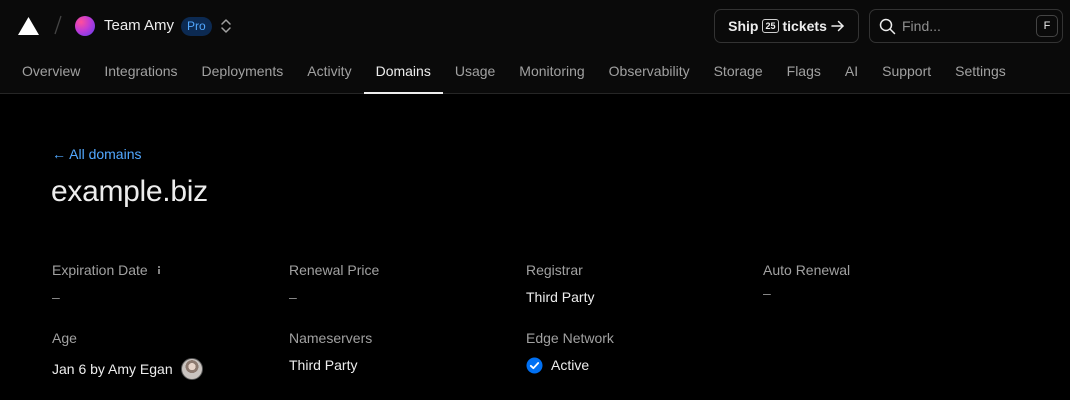 Image resolution: width=1070 pixels, height=400 pixels. What do you see at coordinates (641, 351) in the screenshot?
I see `edge-network-field: Edge Network Active` at bounding box center [641, 351].